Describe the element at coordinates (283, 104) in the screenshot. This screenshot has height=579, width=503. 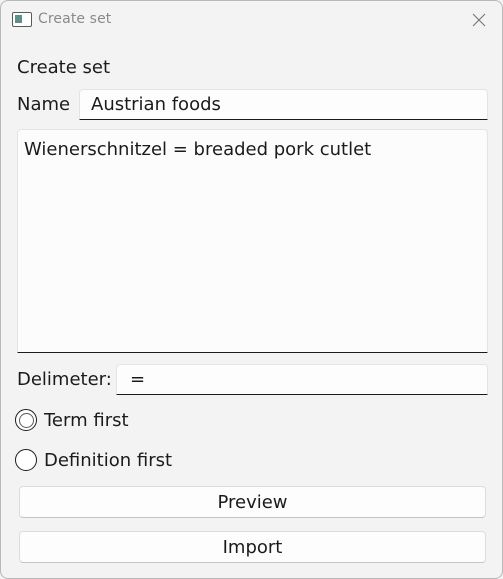
I see `name-input: Austrian foods` at that location.